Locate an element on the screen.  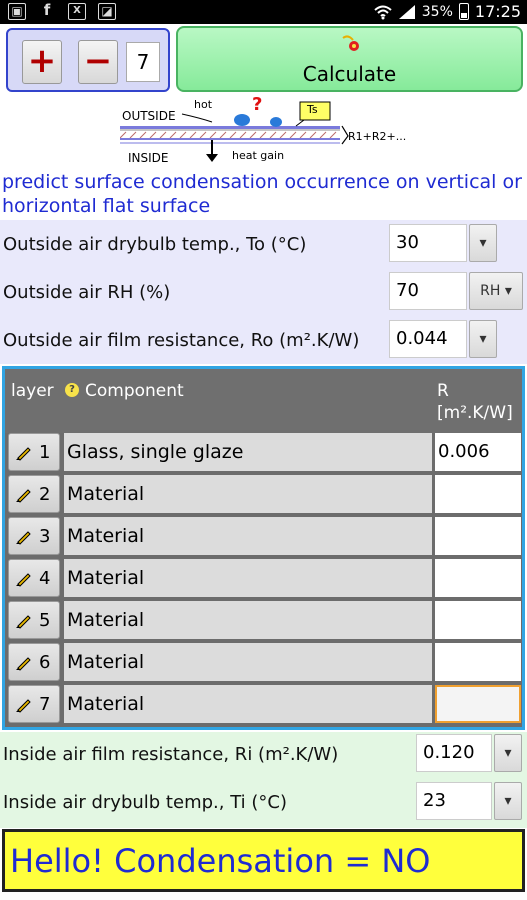
outside-rh-label: Outside air RH (%) is located at coordinates (87, 292).